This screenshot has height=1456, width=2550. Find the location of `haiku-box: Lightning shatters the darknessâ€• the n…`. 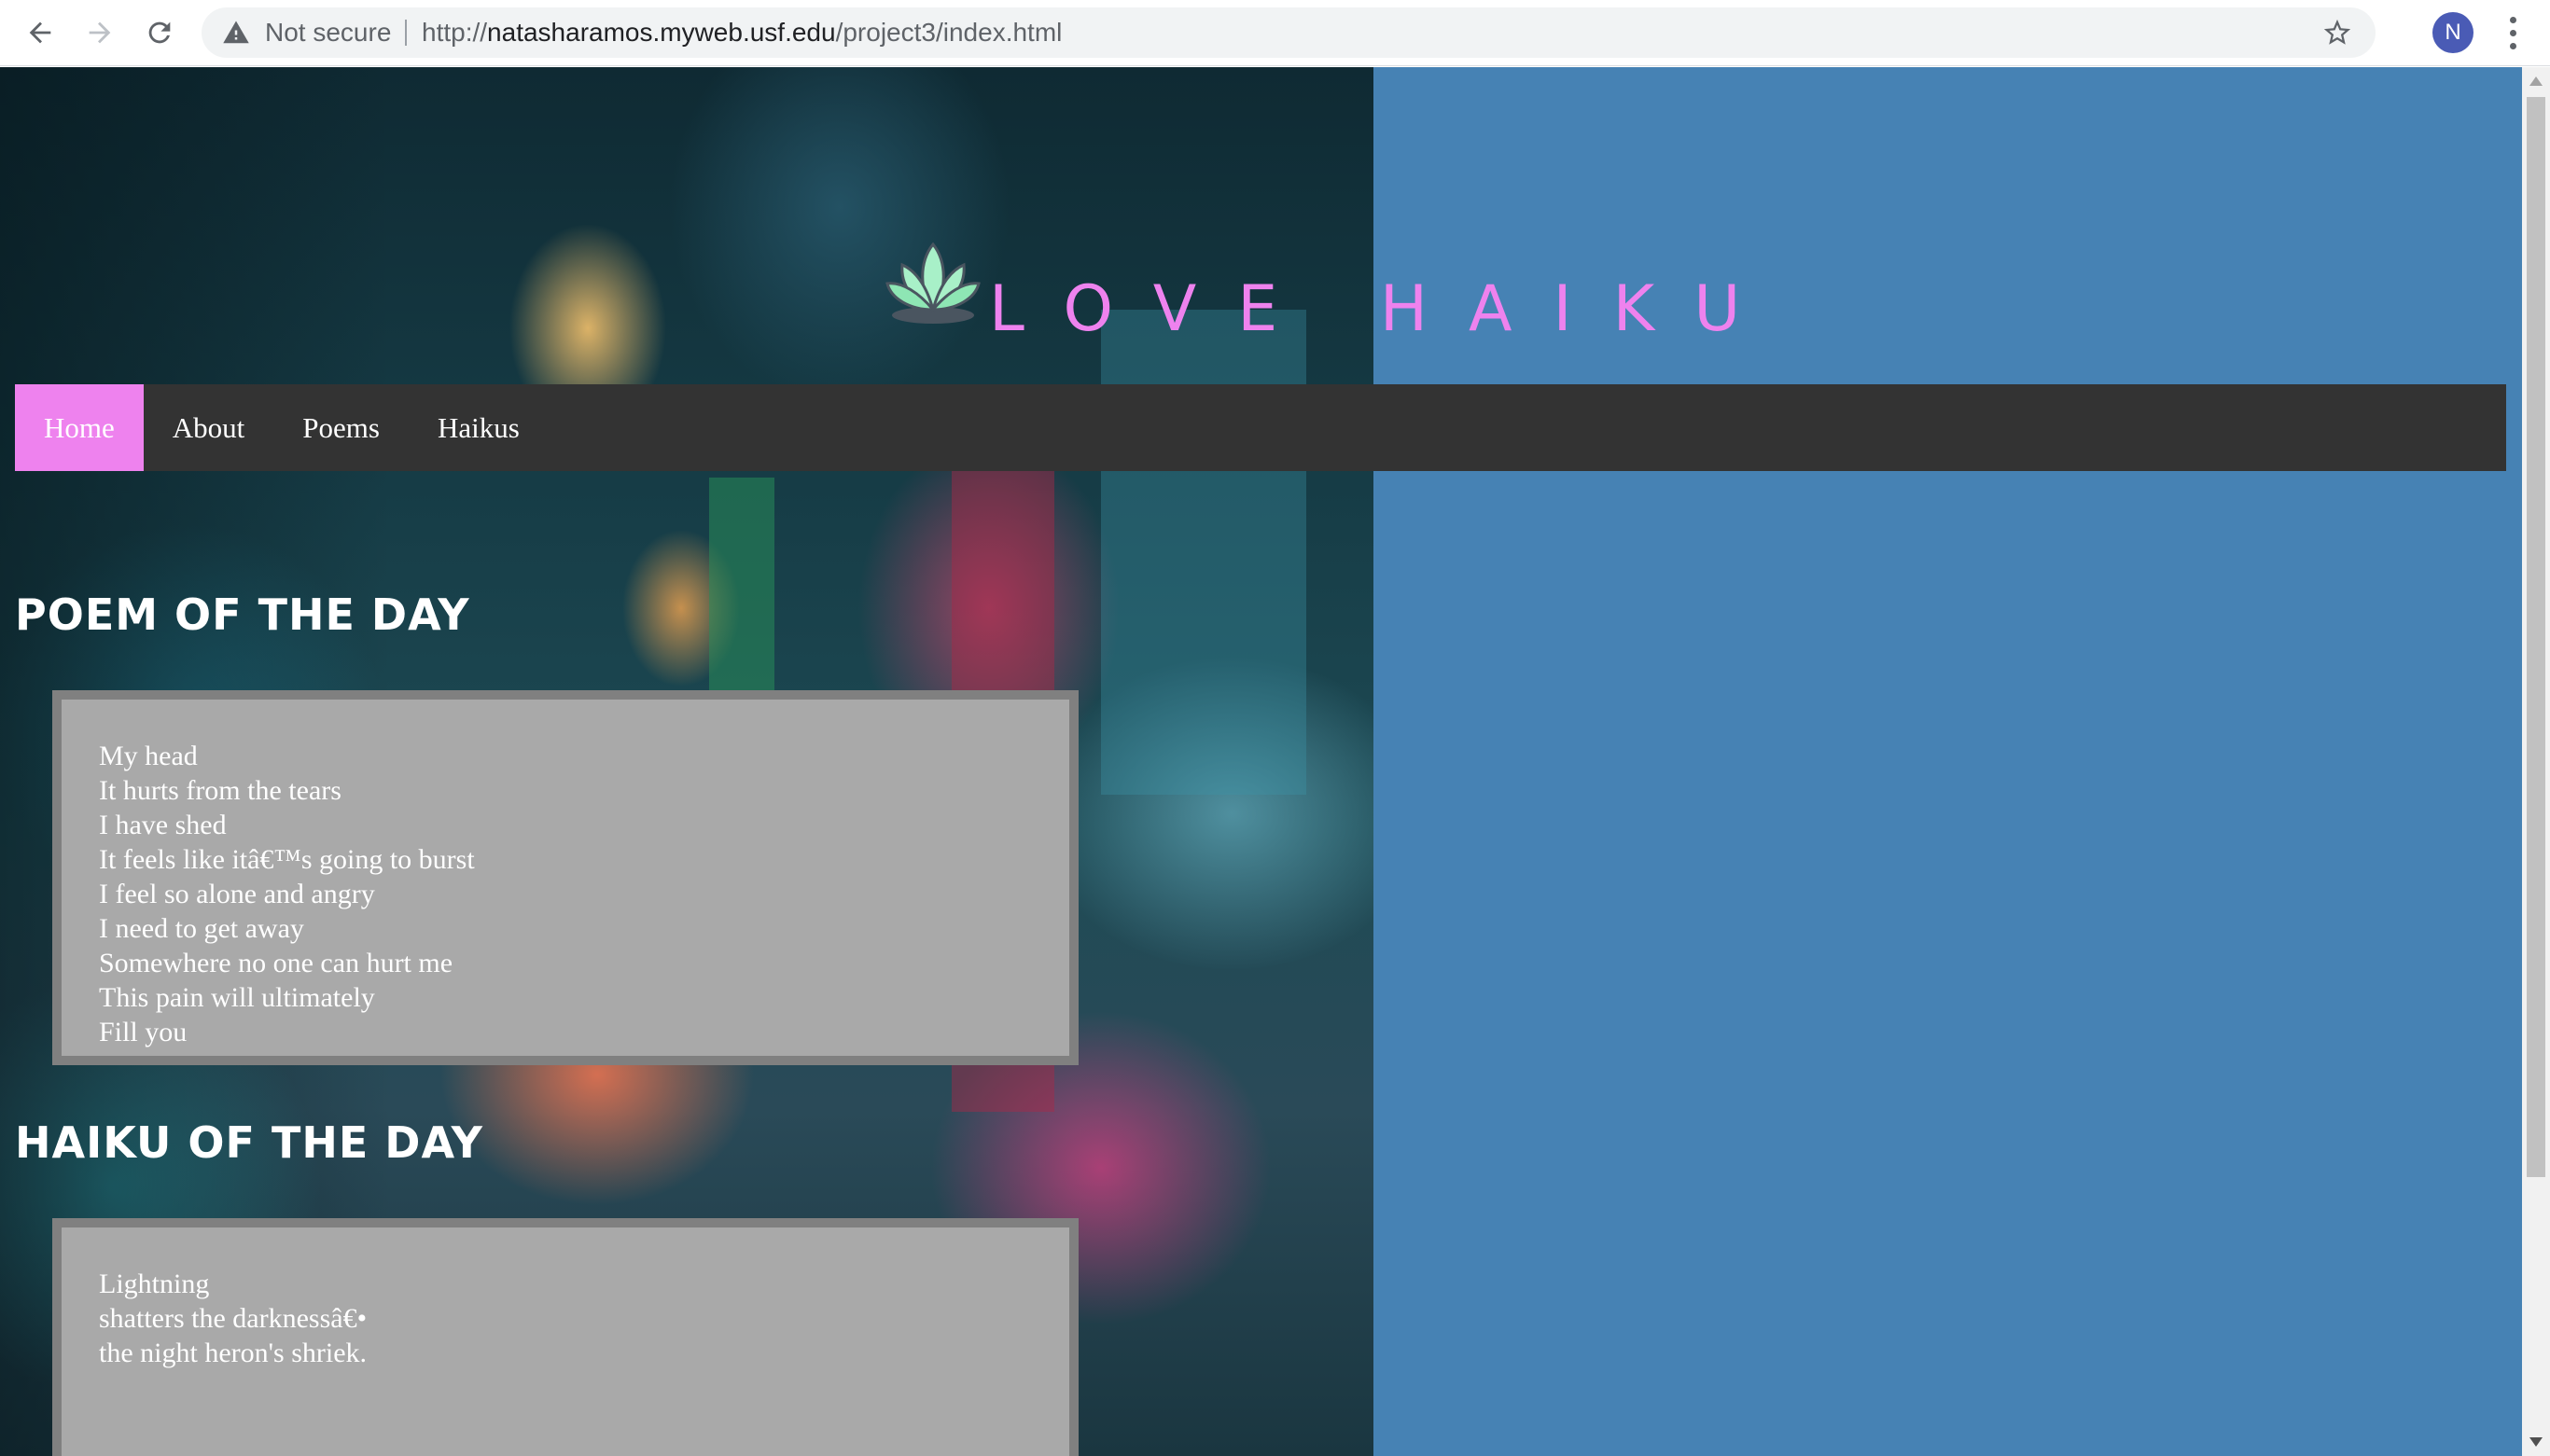

haiku-box: Lightning shatters the darknessâ€• the n… is located at coordinates (565, 1337).